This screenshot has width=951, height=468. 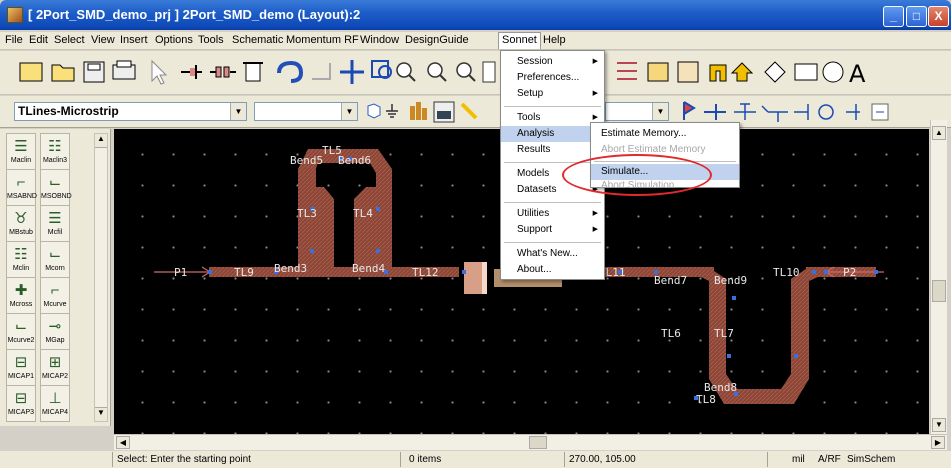 I want to click on palette-item-mcross: ✚ Mcross, so click(x=21, y=295).